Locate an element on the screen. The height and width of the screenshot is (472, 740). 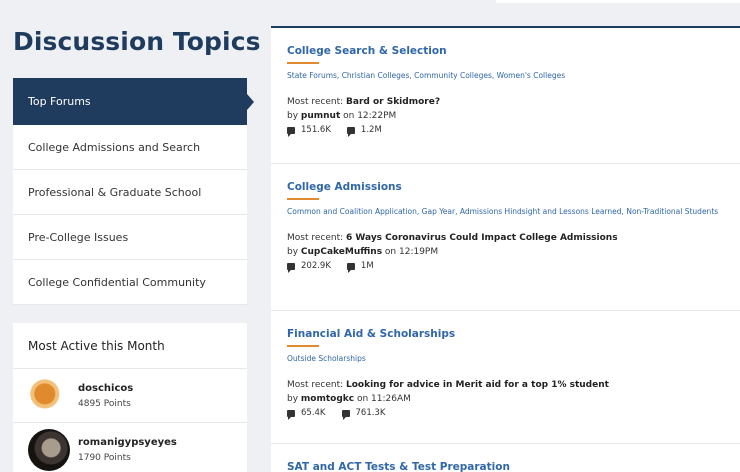
list-item: romanigypsyeyes 1790 Points is located at coordinates (130, 447).